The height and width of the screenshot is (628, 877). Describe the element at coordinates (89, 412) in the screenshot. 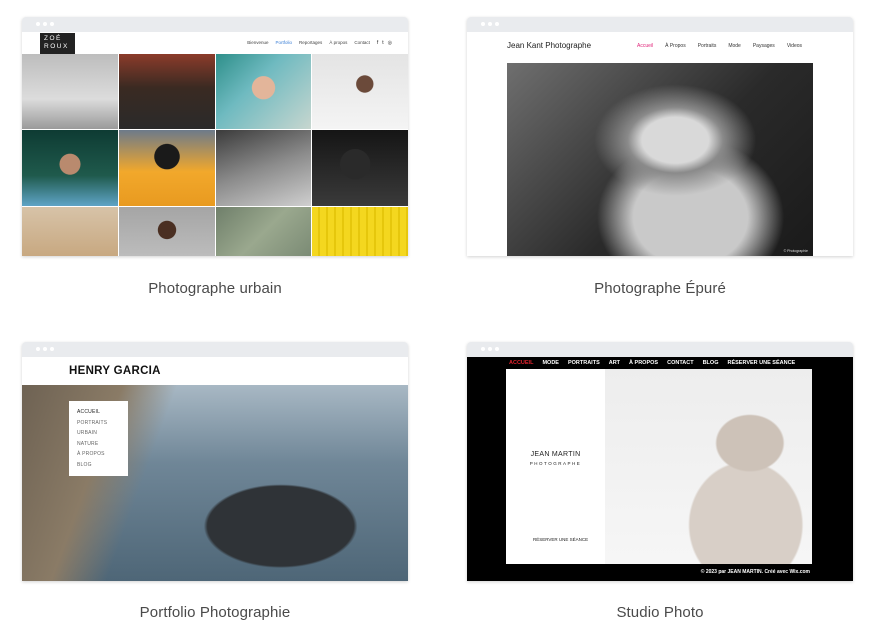

I see `menu-item-active: ACCUEIL` at that location.